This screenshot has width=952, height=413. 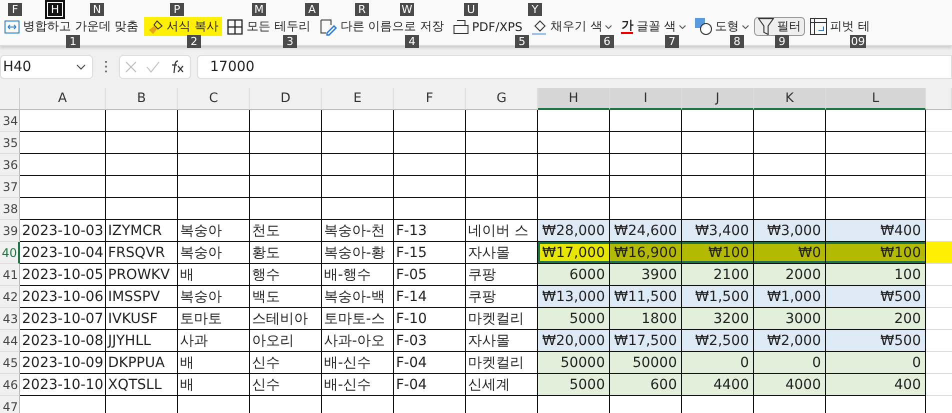 I want to click on table-cell: ₩16,900, so click(x=646, y=253).